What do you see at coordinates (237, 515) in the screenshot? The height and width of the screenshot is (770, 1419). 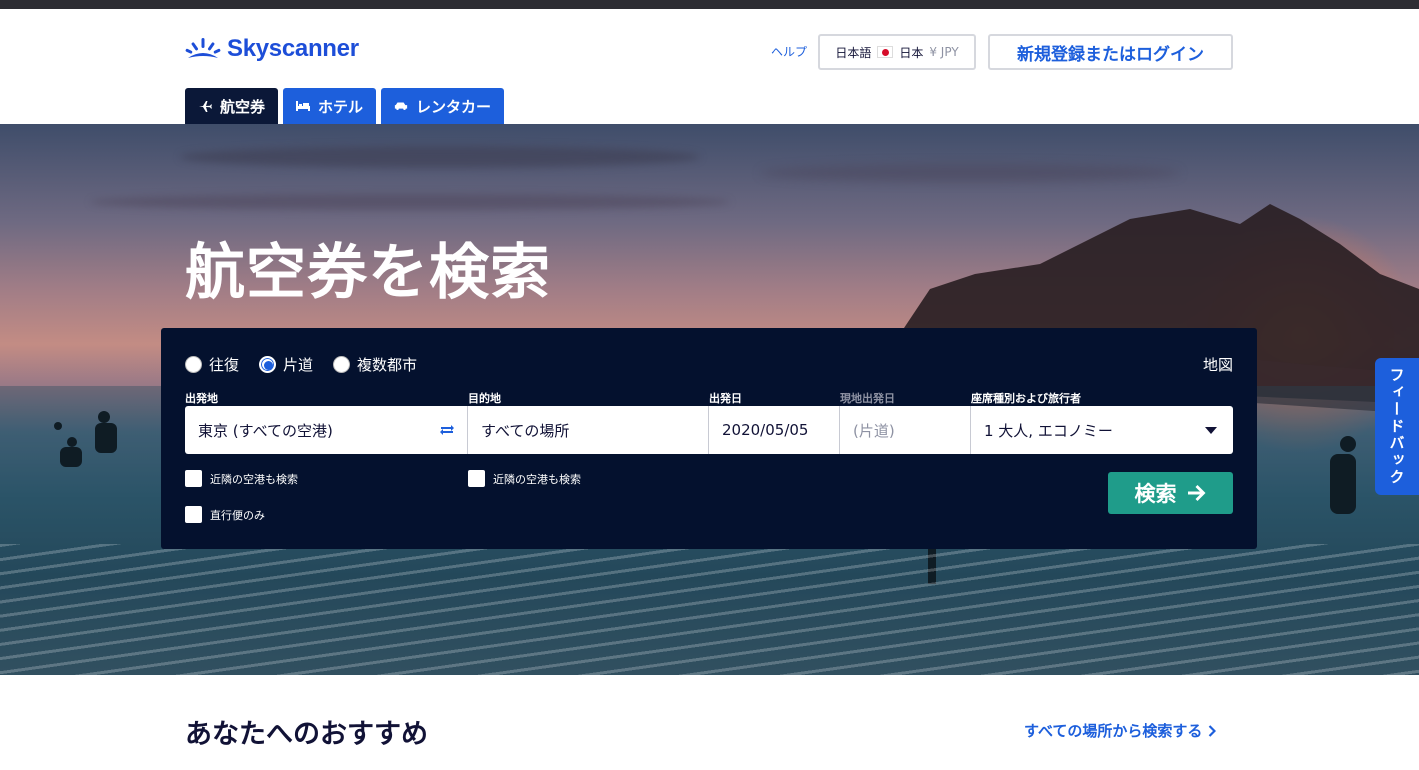 I see `checkbox-label: 直行便のみ` at bounding box center [237, 515].